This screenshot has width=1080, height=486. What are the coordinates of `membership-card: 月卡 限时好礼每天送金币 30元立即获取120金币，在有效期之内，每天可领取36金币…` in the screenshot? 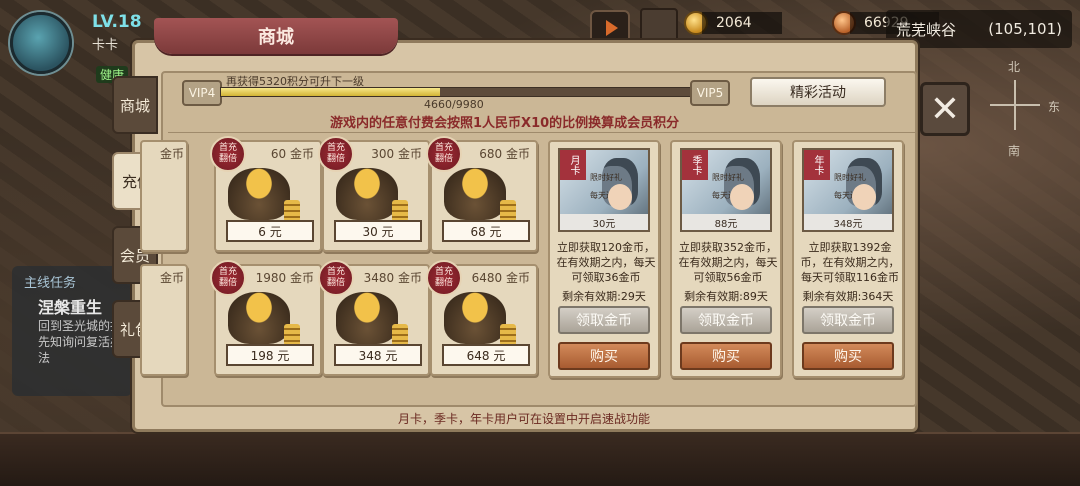 It's located at (604, 259).